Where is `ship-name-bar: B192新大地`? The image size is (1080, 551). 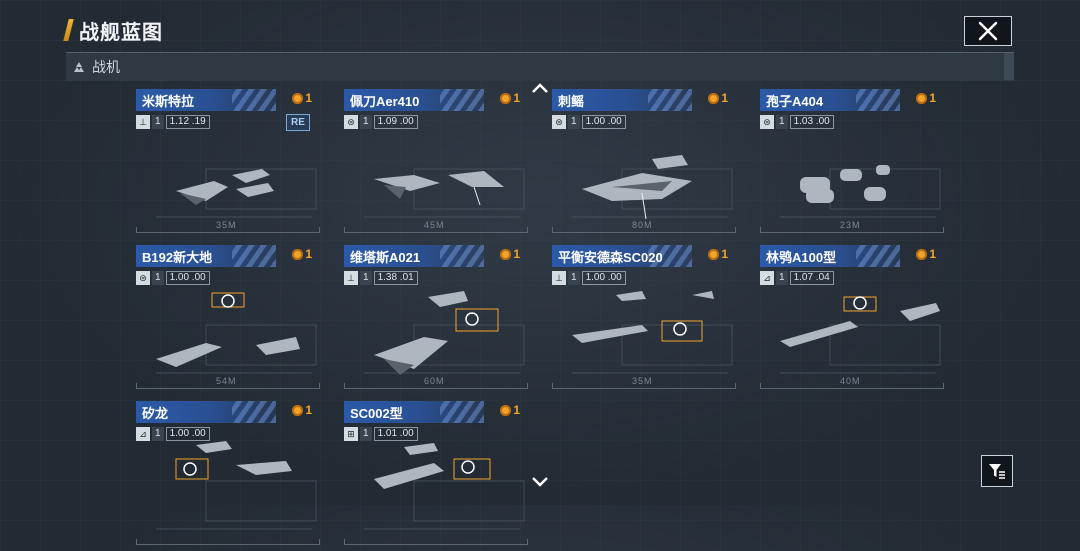
ship-name-bar: B192新大地 is located at coordinates (206, 256).